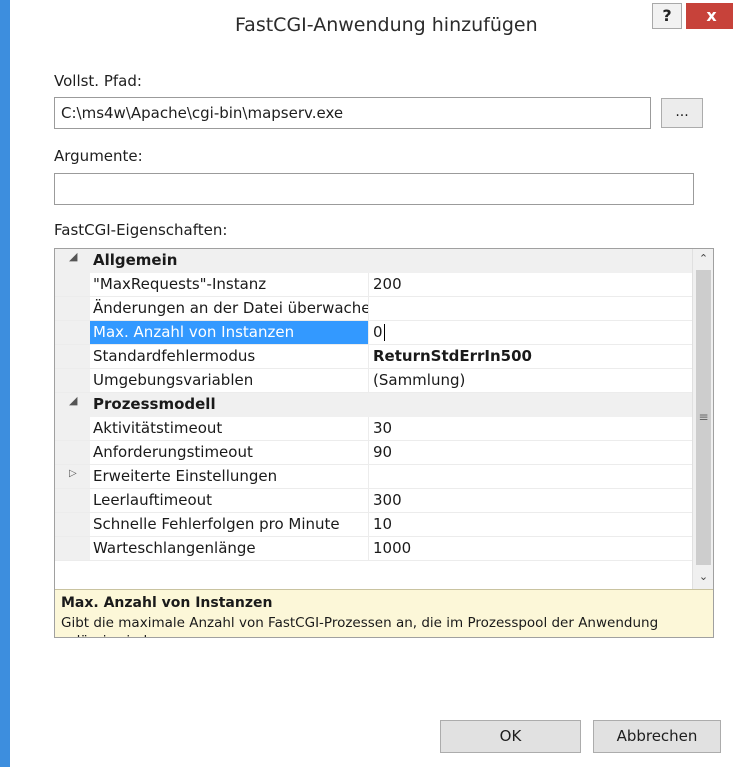 This screenshot has width=733, height=767. Describe the element at coordinates (374, 189) in the screenshot. I see `arguments-input` at that location.